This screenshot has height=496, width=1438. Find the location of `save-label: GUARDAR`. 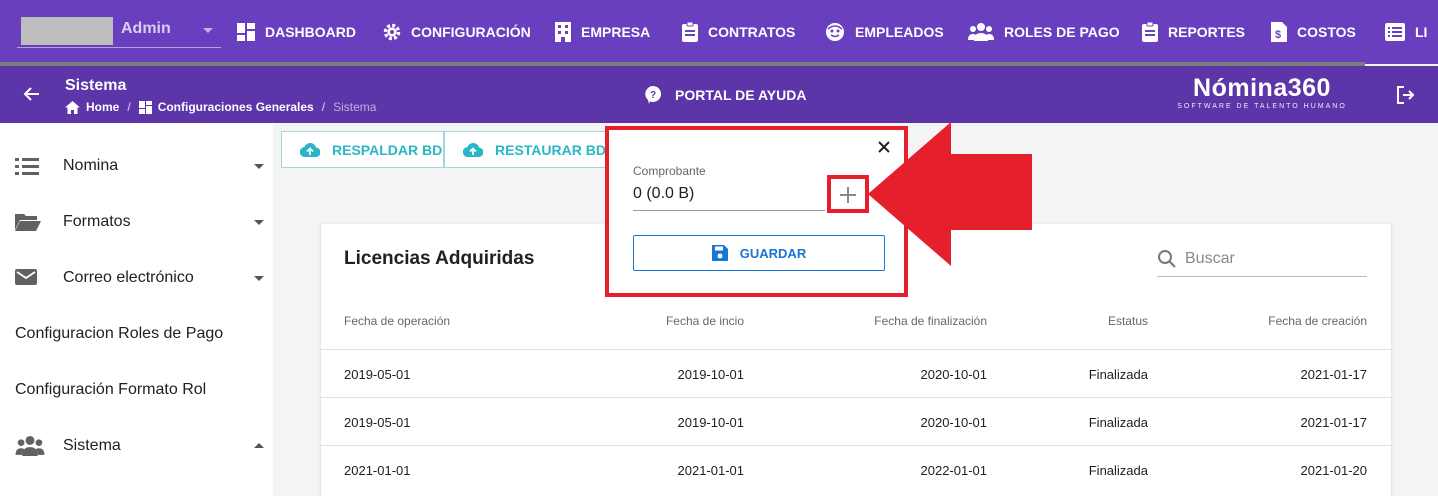

save-label: GUARDAR is located at coordinates (773, 253).